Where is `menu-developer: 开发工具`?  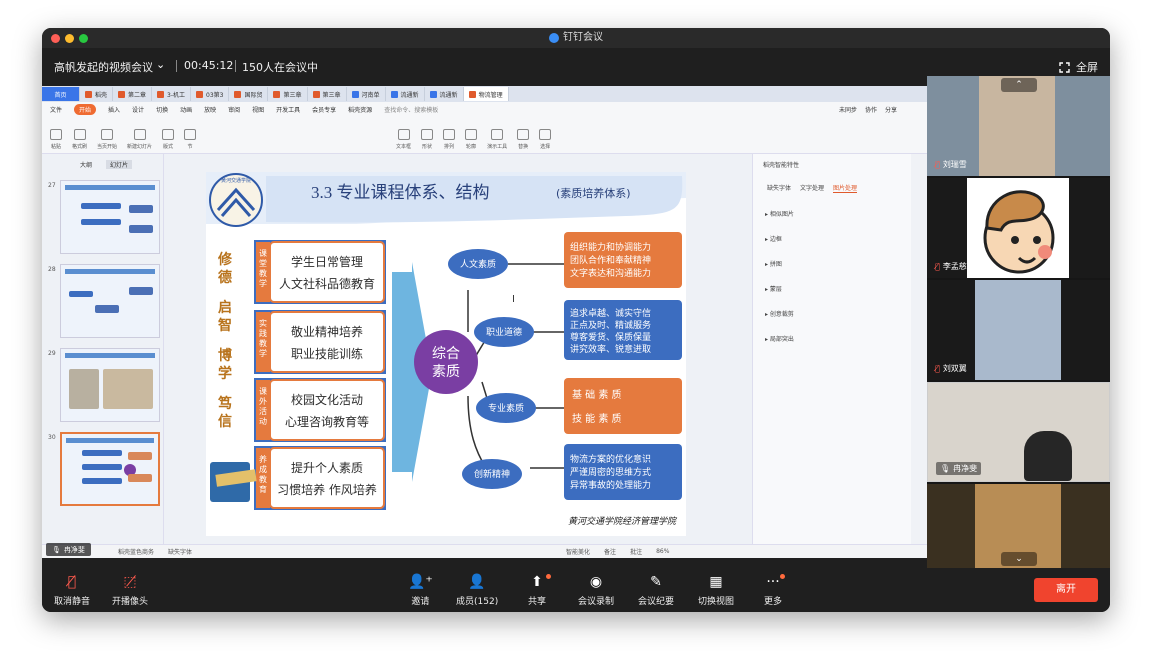
menu-developer: 开发工具 is located at coordinates (288, 109).